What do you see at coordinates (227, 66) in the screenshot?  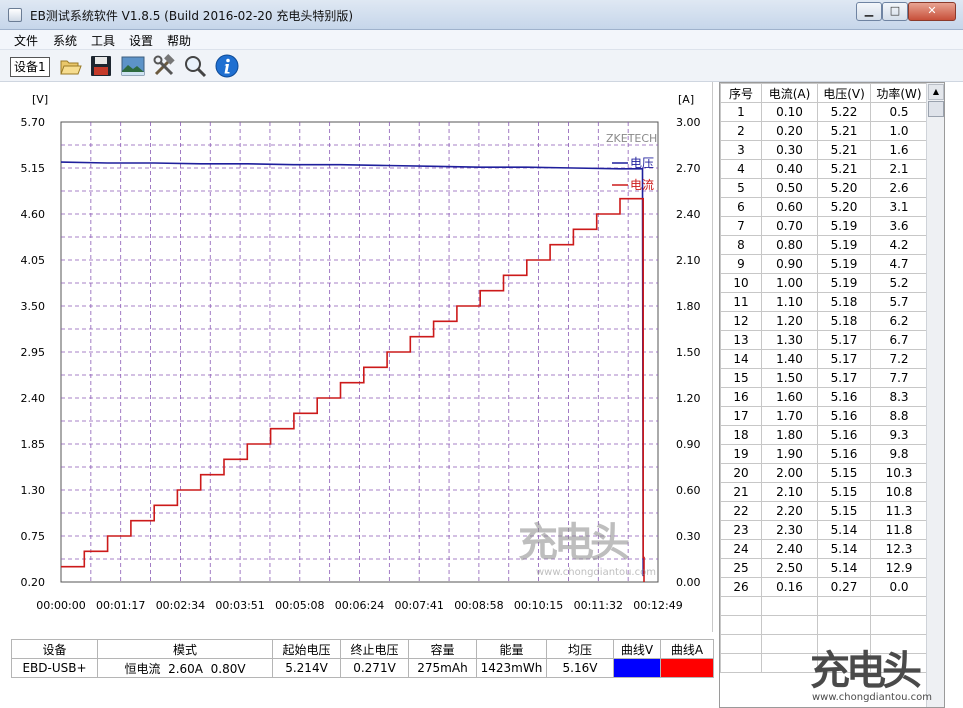 I see `info-icon` at bounding box center [227, 66].